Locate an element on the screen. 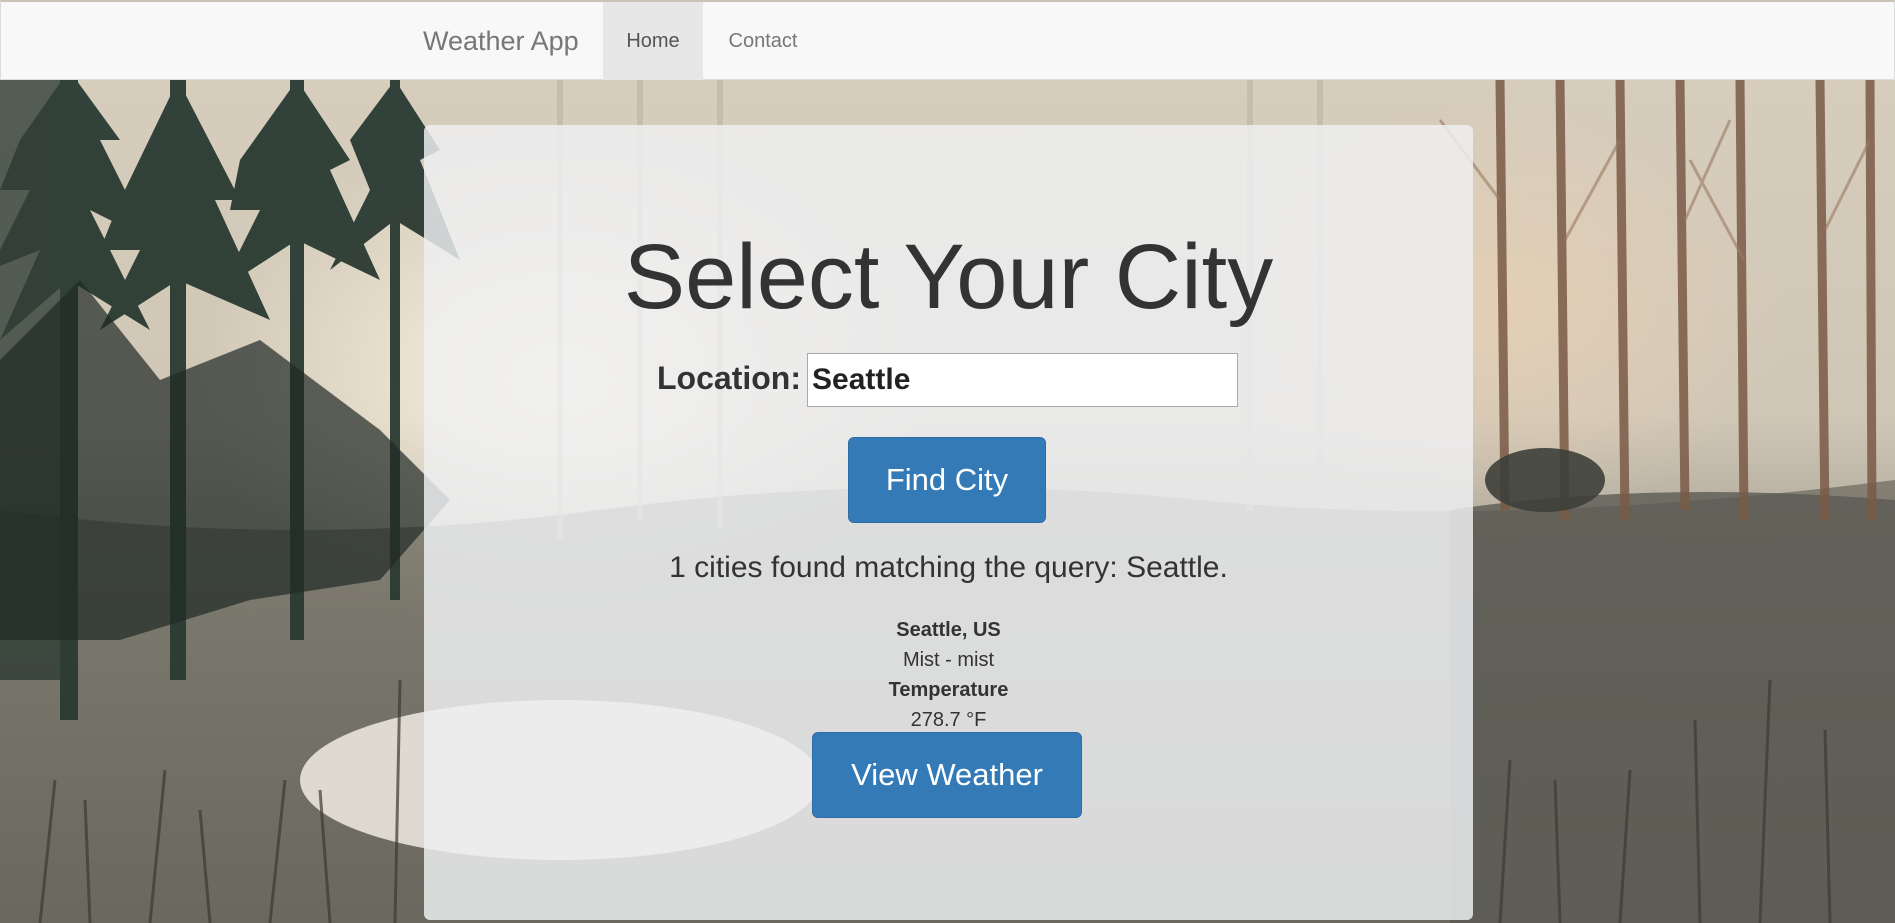 The image size is (1895, 923). temperature-value: 278.7 °F is located at coordinates (948, 720).